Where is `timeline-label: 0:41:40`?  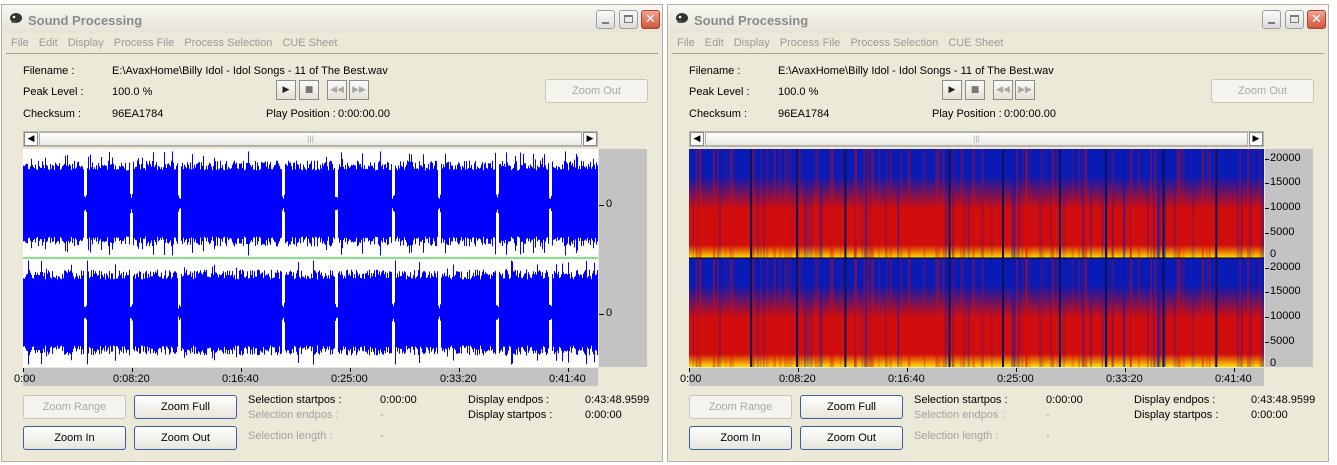 timeline-label: 0:41:40 is located at coordinates (567, 379).